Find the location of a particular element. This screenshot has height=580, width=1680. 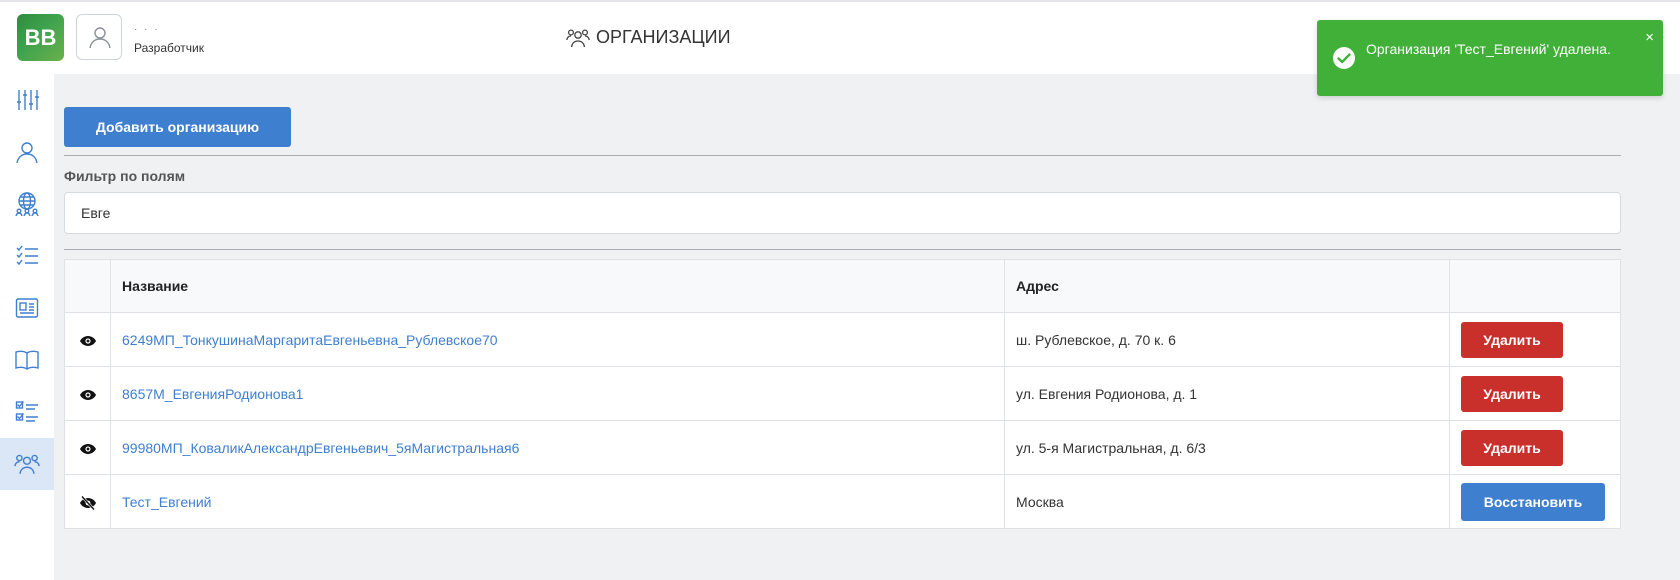

address-text: Москва is located at coordinates (1040, 501).